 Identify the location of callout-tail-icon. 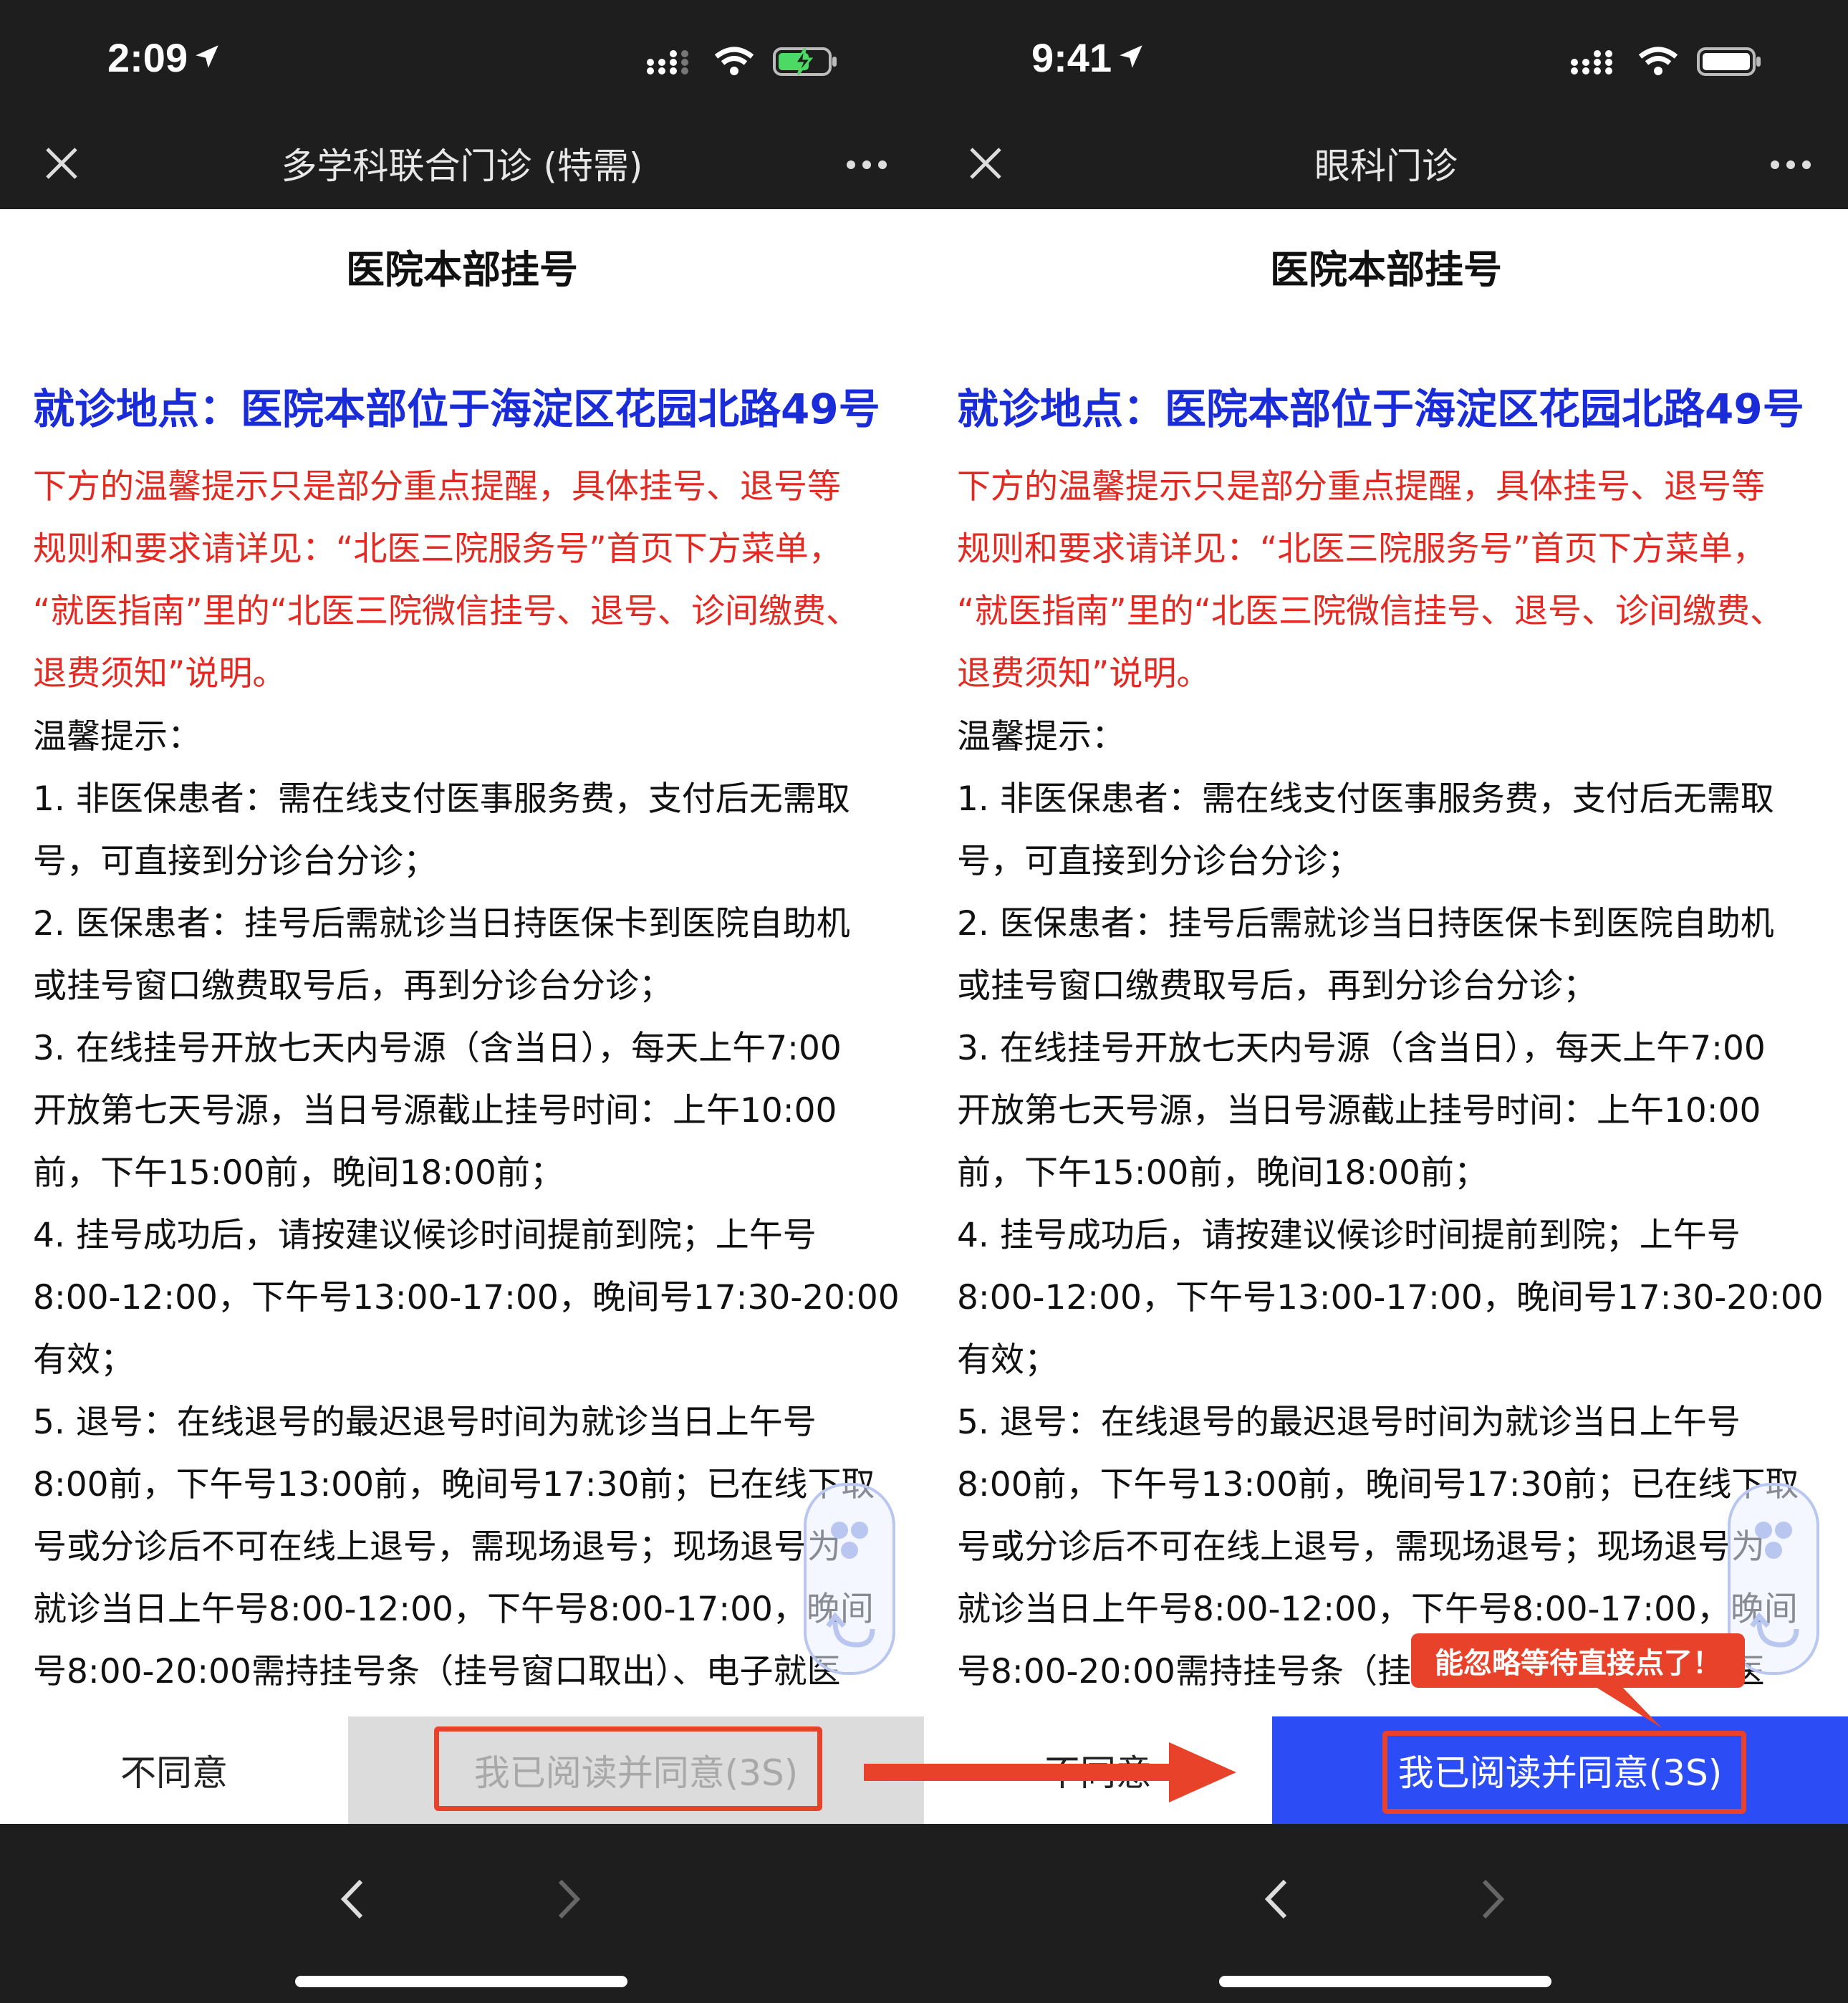
(1626, 1705).